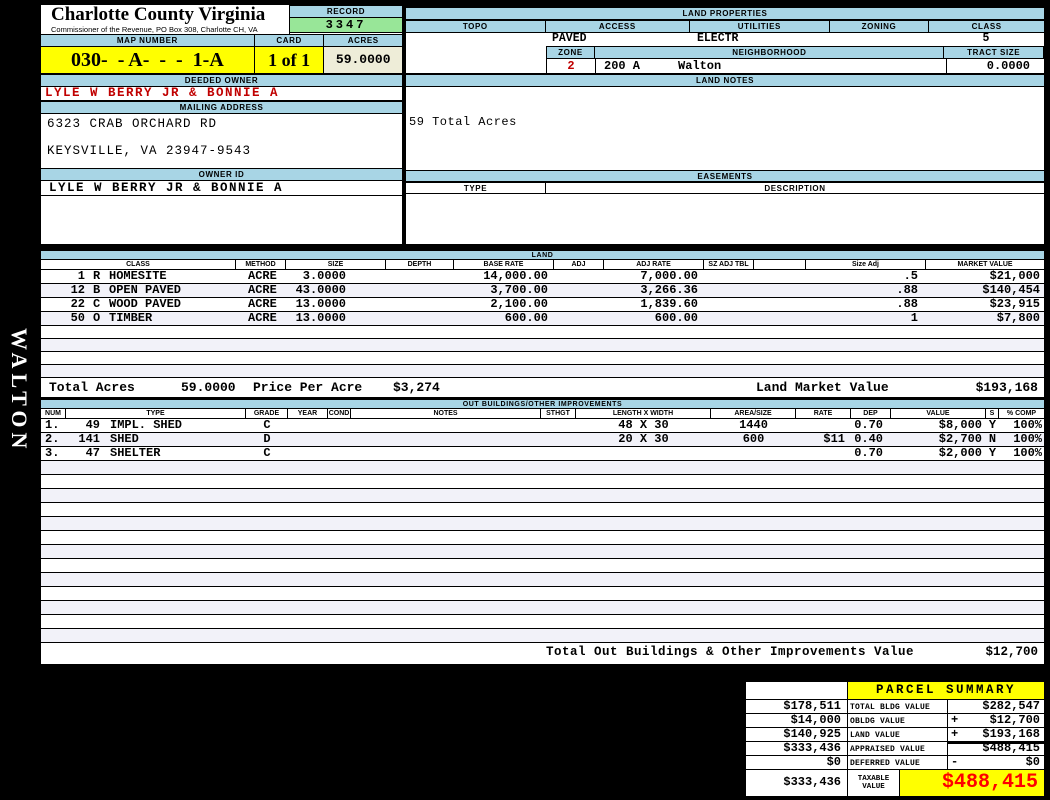  Describe the element at coordinates (145, 290) in the screenshot. I see `land-class-name: OPEN PAVED` at that location.